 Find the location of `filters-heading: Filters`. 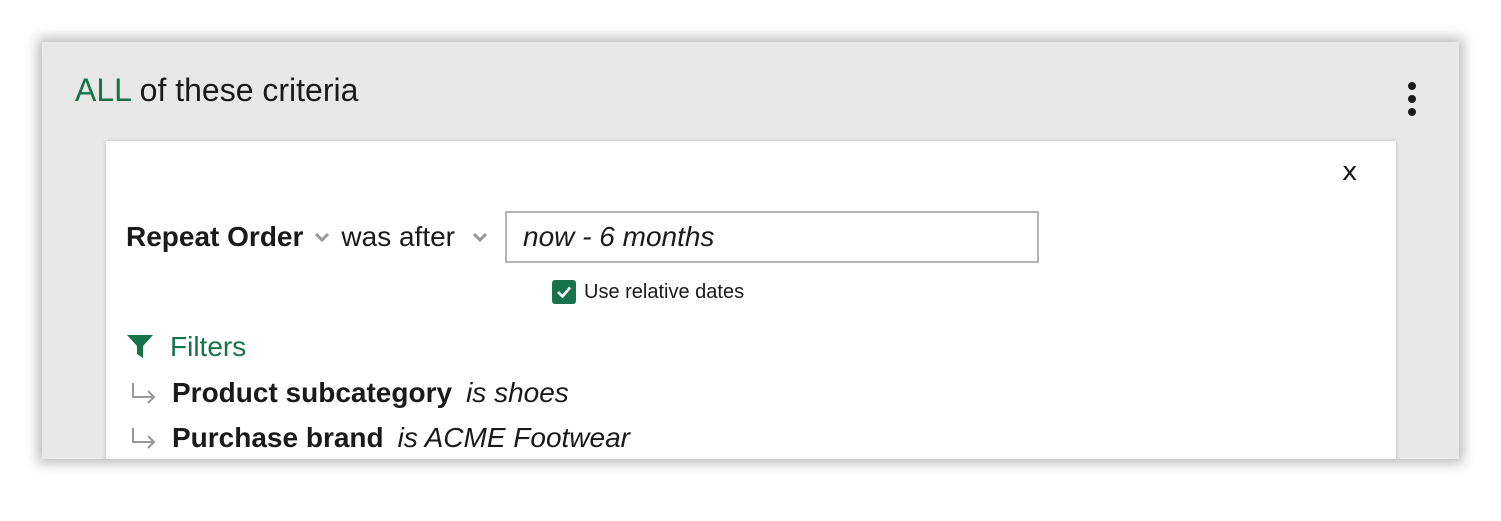

filters-heading: Filters is located at coordinates (208, 346).